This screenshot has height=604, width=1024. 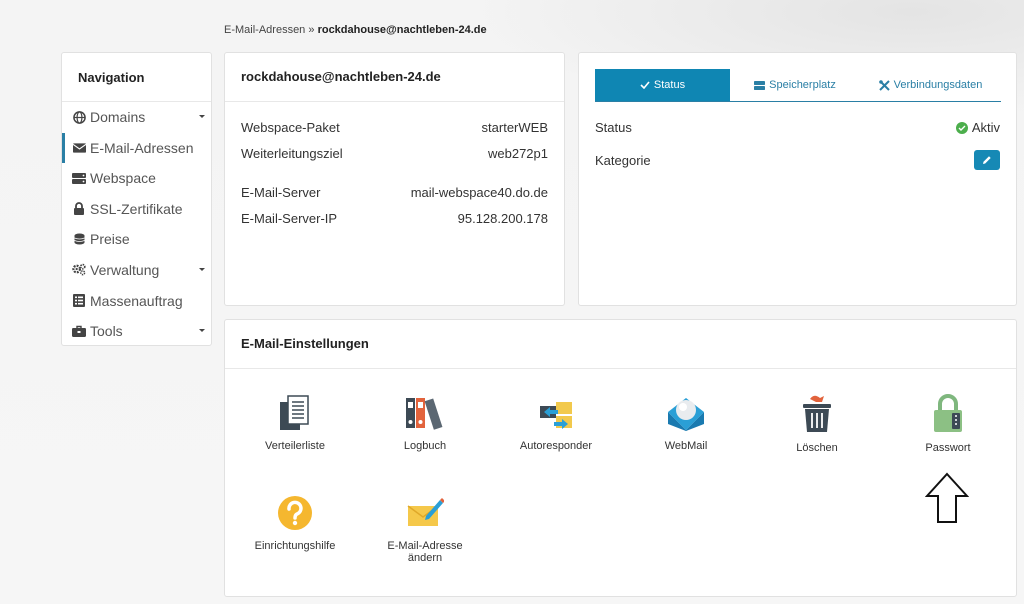 I want to click on tile-autoresponder: Autoresponder, so click(x=556, y=423).